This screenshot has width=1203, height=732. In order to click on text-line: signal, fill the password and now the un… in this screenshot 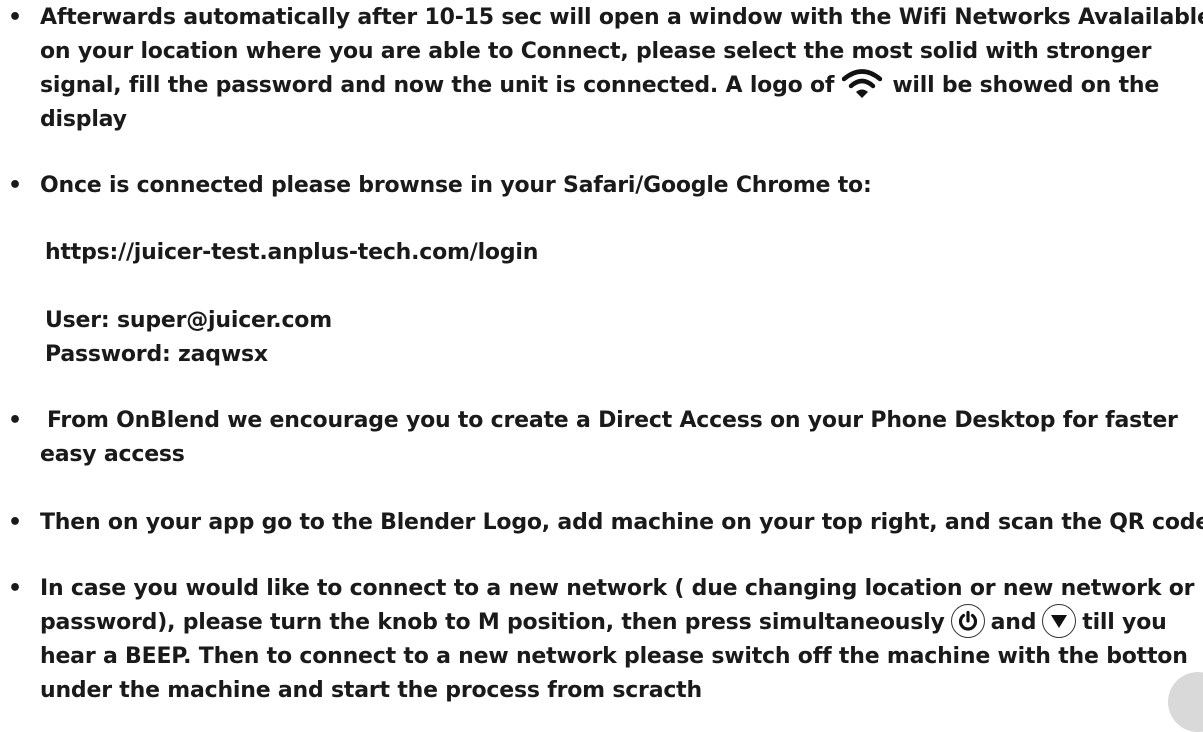, I will do `click(621, 86)`.